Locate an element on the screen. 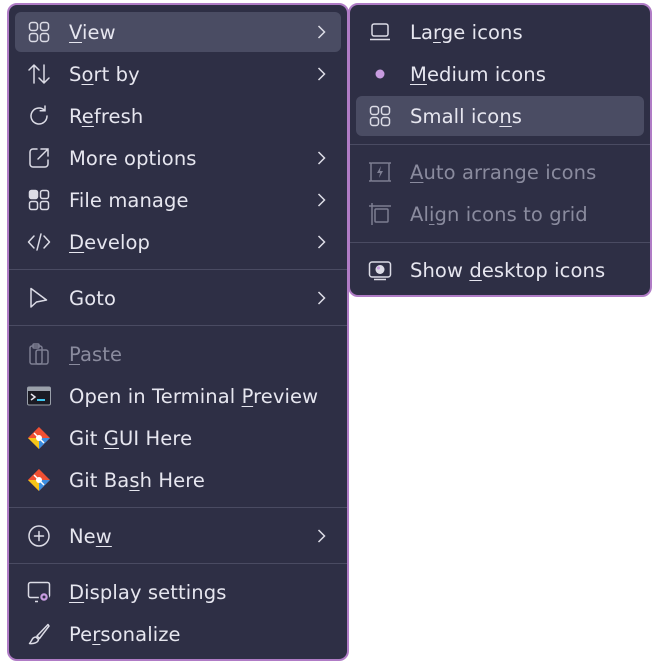 This screenshot has width=654, height=666. align-grid-icon is located at coordinates (380, 214).